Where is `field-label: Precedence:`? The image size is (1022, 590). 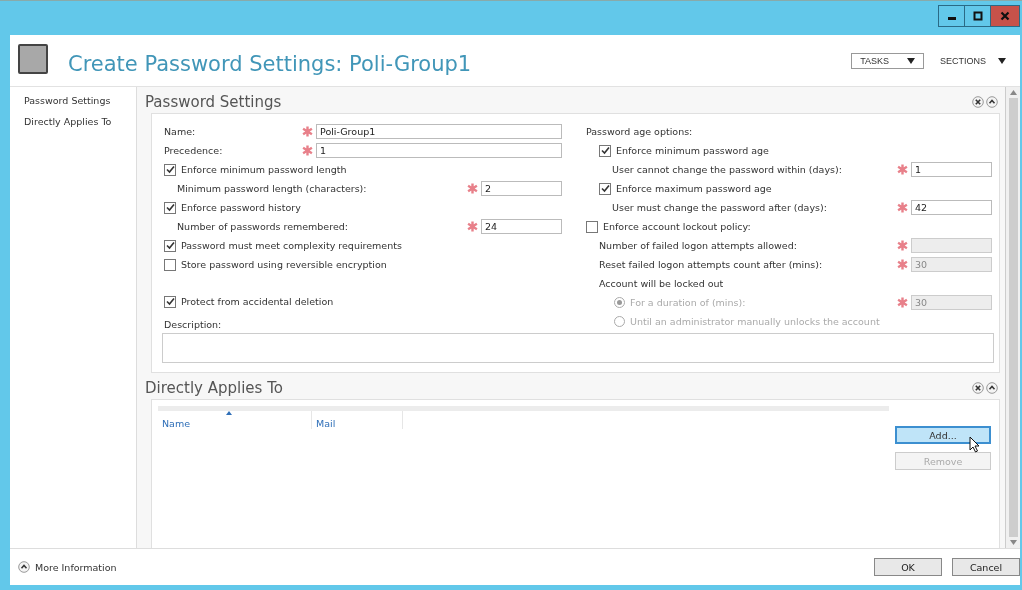 field-label: Precedence: is located at coordinates (194, 150).